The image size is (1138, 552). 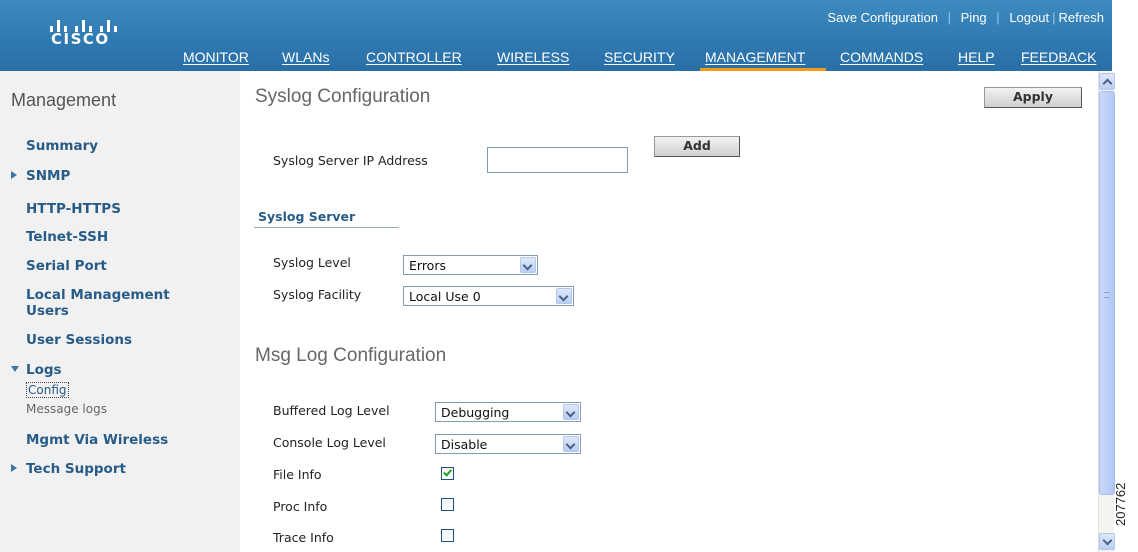 I want to click on scroll-up-arrow-icon, so click(x=1107, y=81).